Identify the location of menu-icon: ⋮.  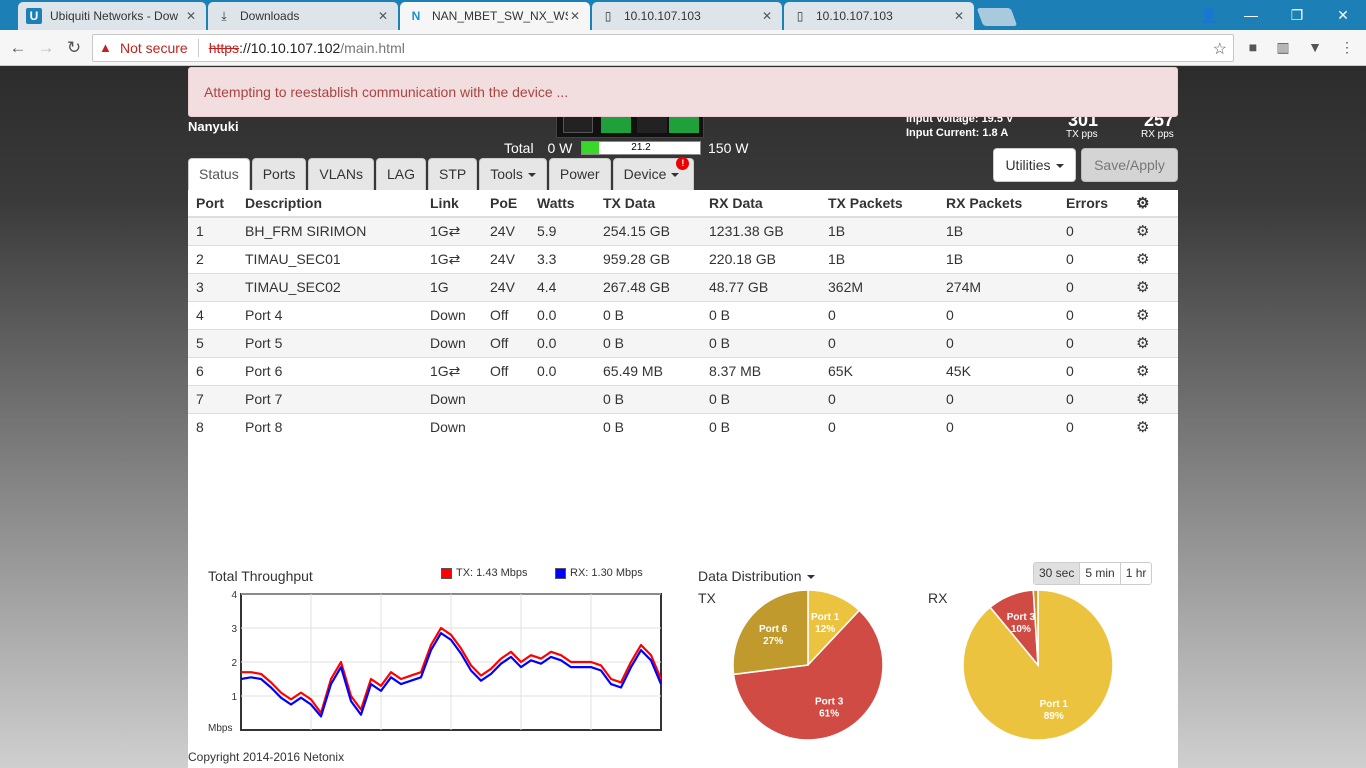
(1347, 47).